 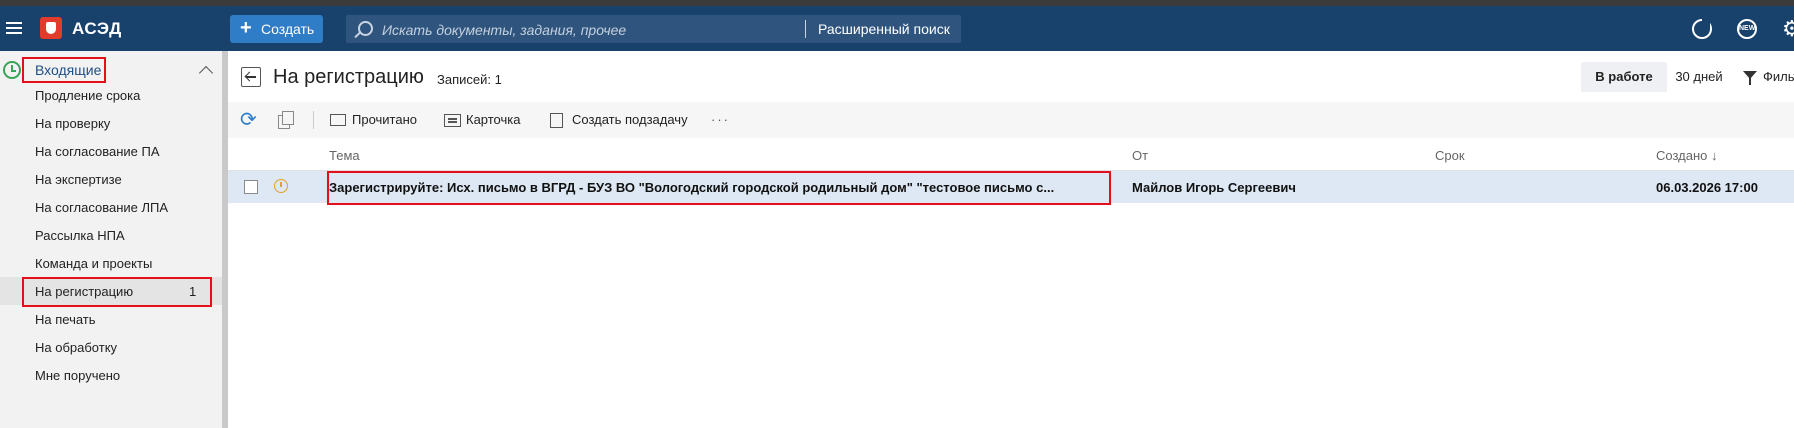 What do you see at coordinates (76, 347) in the screenshot?
I see `sidebar-item-label: На обработку` at bounding box center [76, 347].